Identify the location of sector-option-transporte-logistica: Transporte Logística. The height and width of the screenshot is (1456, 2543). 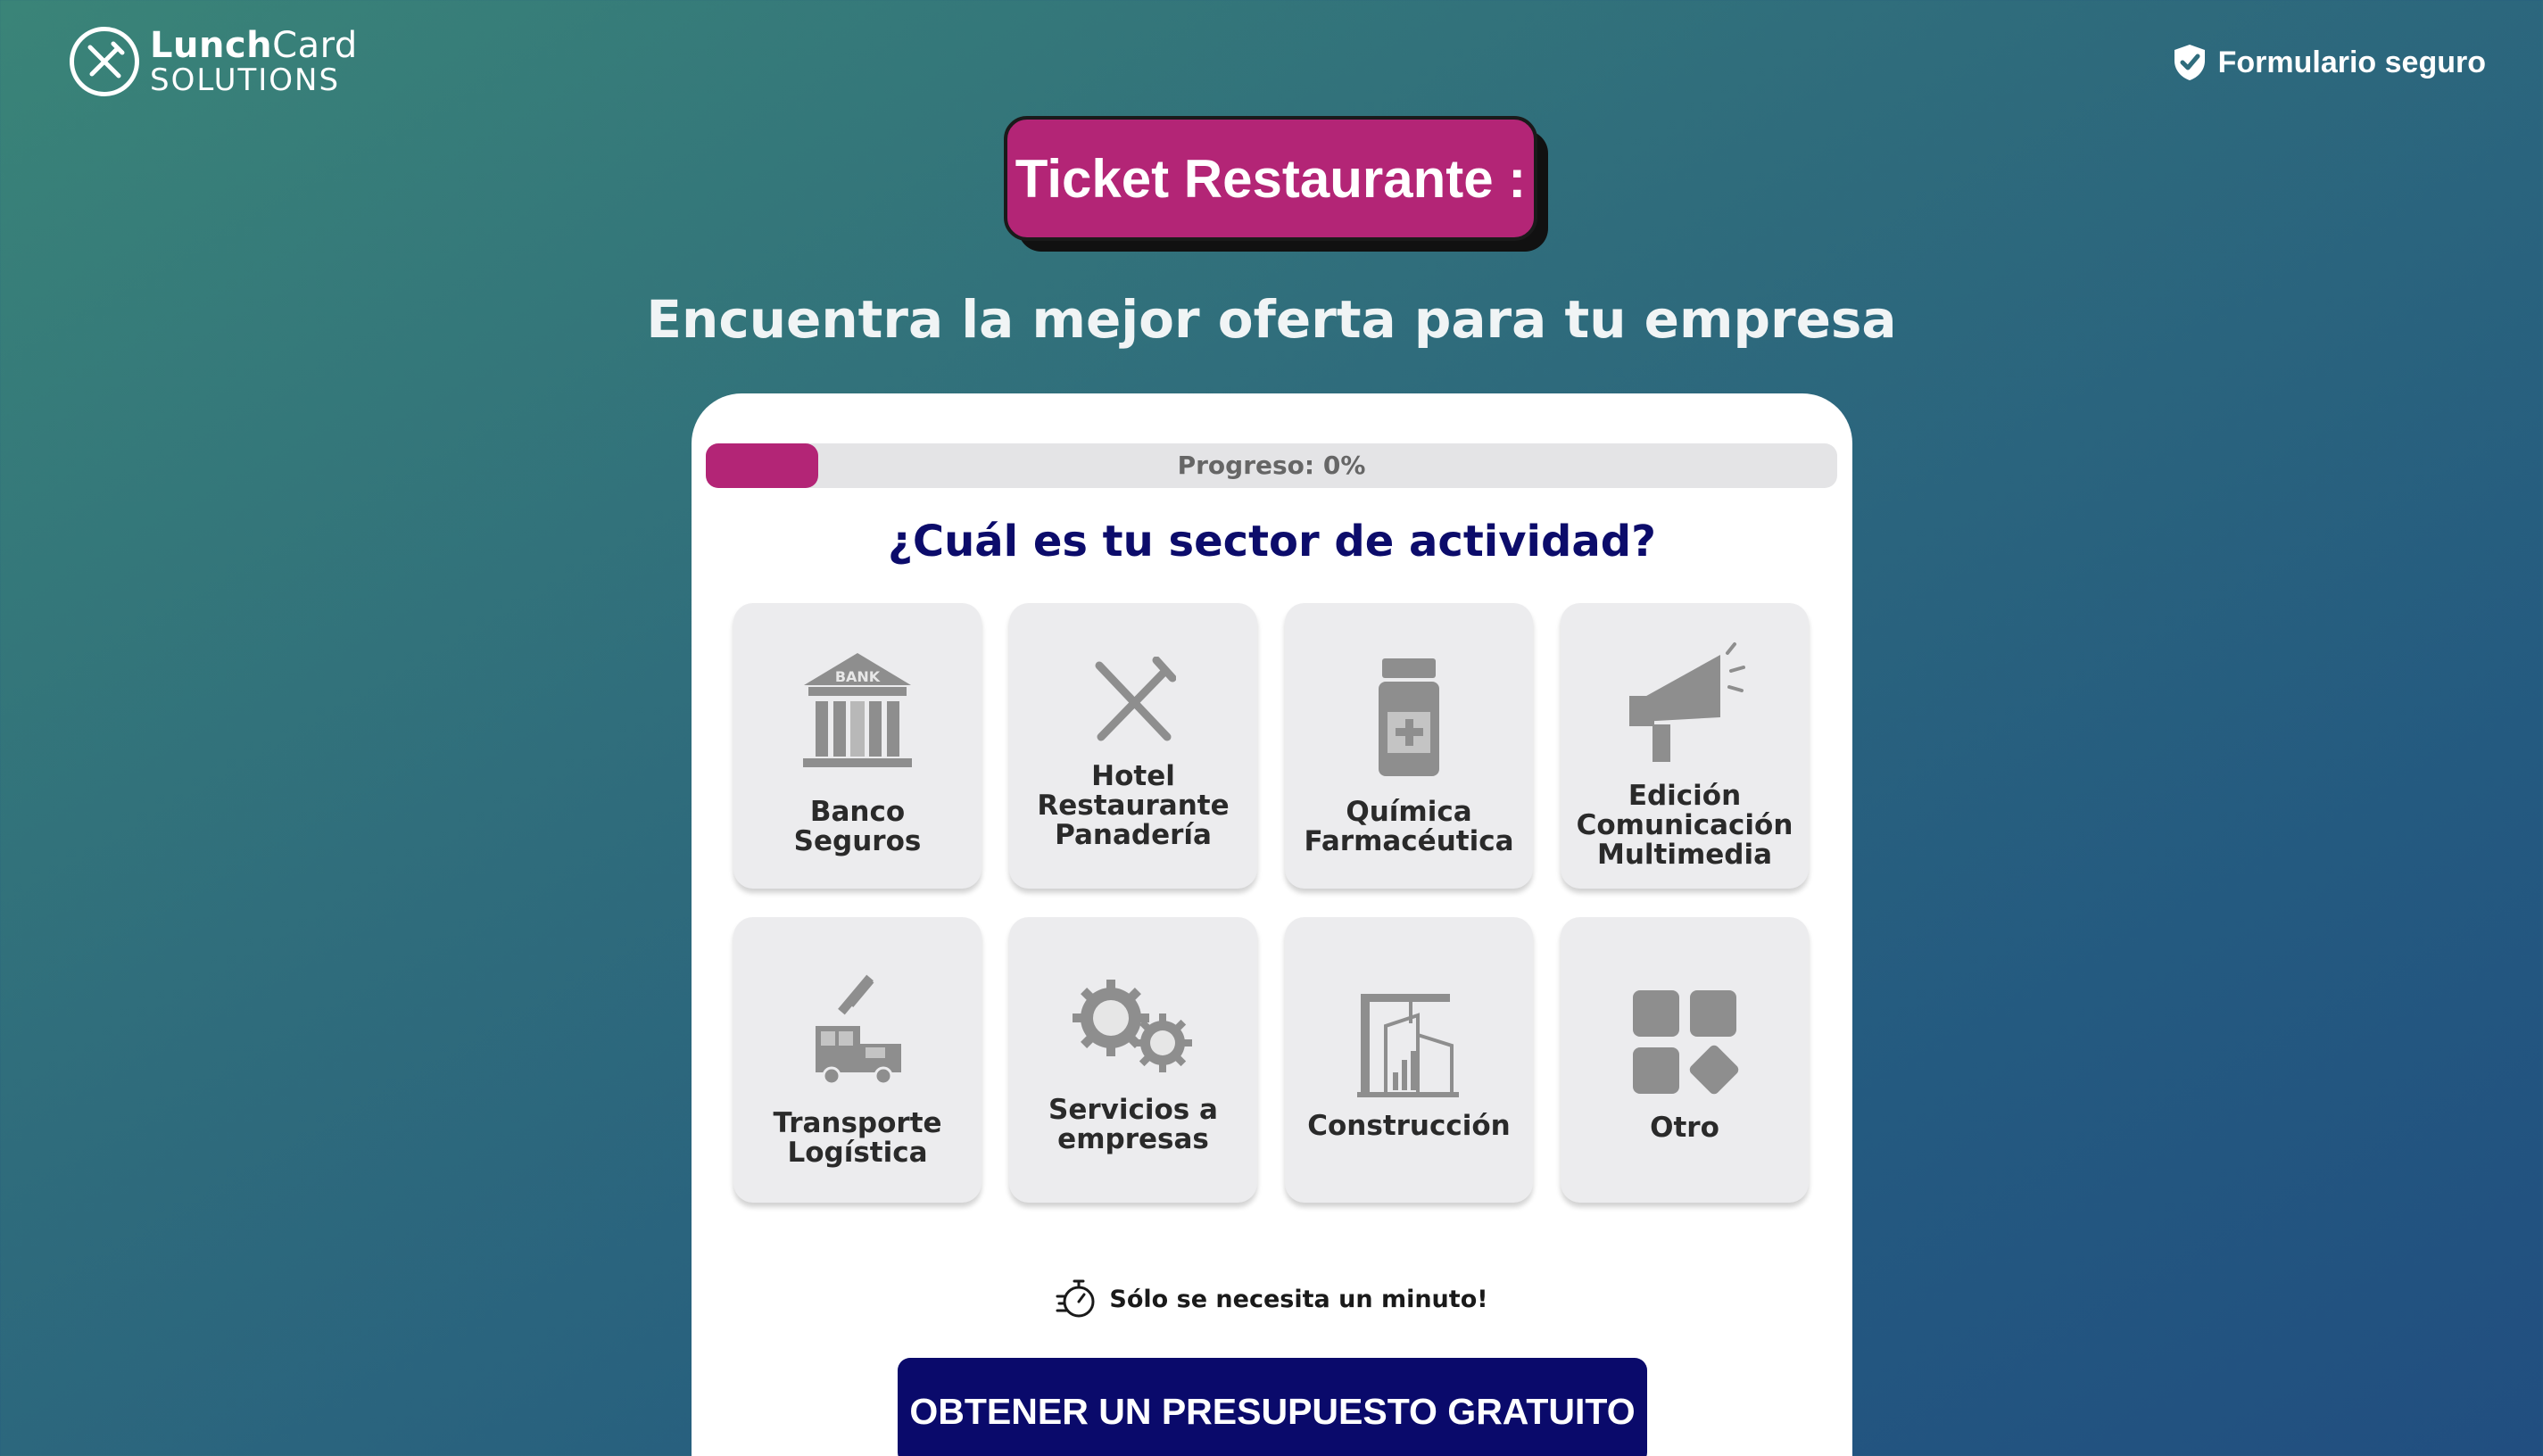
(857, 1060).